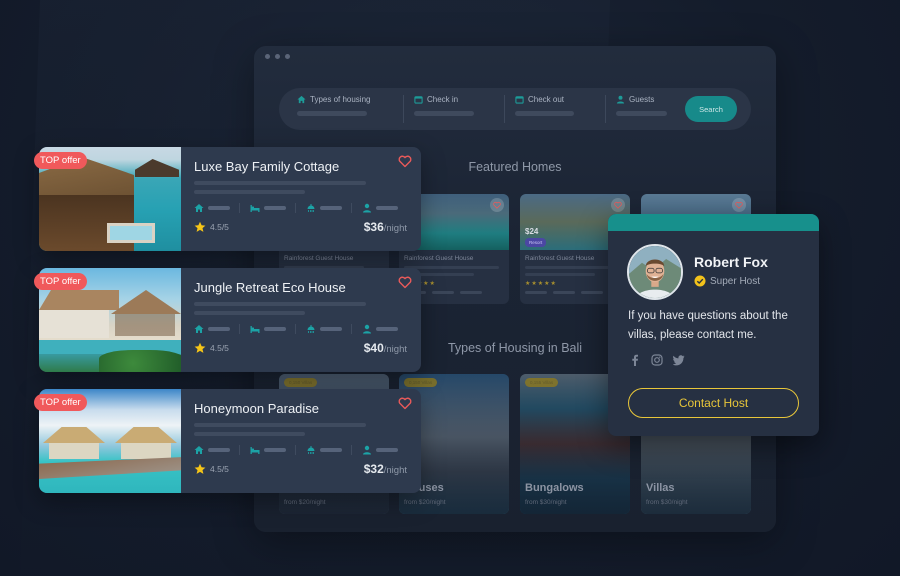 This screenshot has width=900, height=576. Describe the element at coordinates (373, 469) in the screenshot. I see `price-amount: $32` at that location.